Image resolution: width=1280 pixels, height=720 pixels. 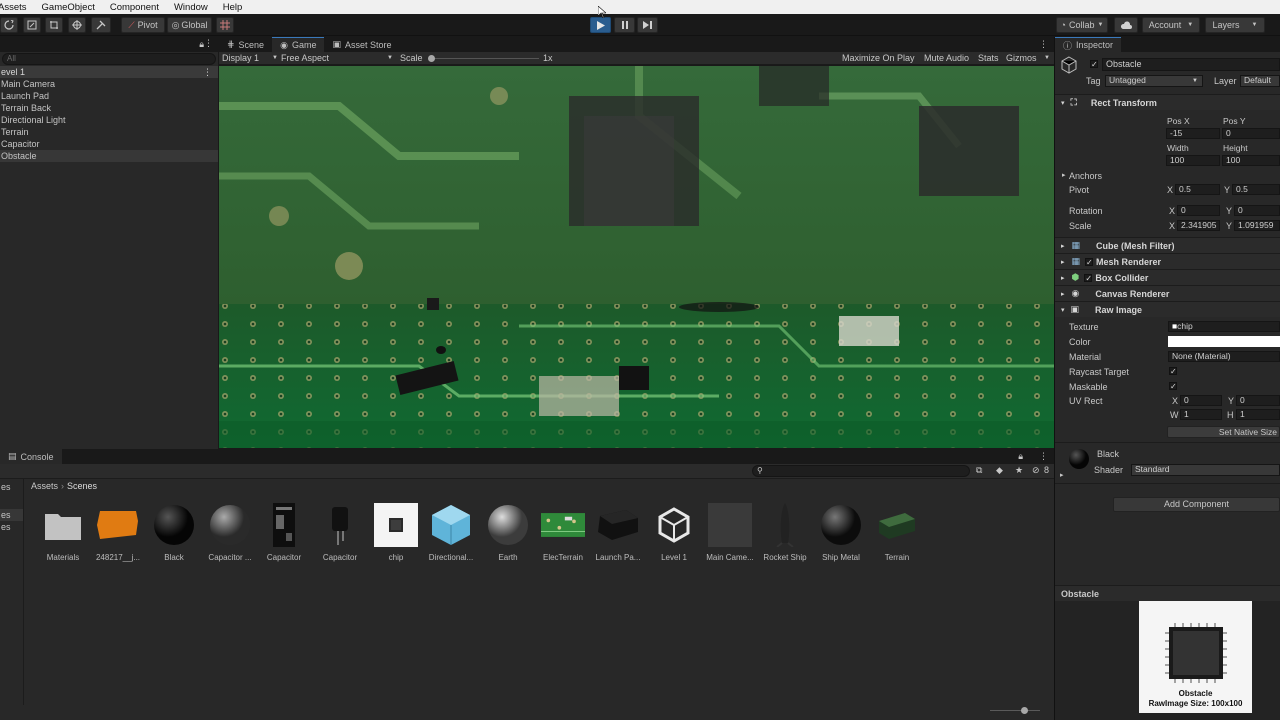 I want to click on pos-y-field: 0, so click(x=1251, y=133).